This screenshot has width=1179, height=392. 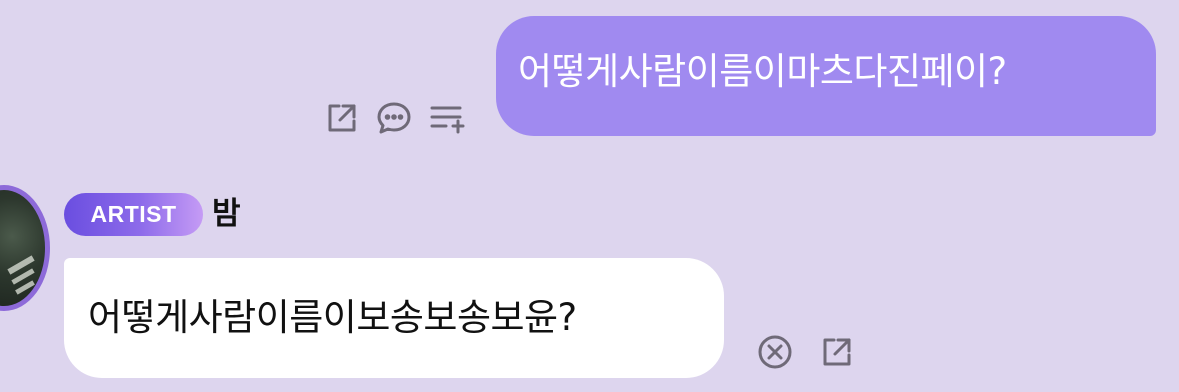 What do you see at coordinates (226, 214) in the screenshot?
I see `sender-name: 밤` at bounding box center [226, 214].